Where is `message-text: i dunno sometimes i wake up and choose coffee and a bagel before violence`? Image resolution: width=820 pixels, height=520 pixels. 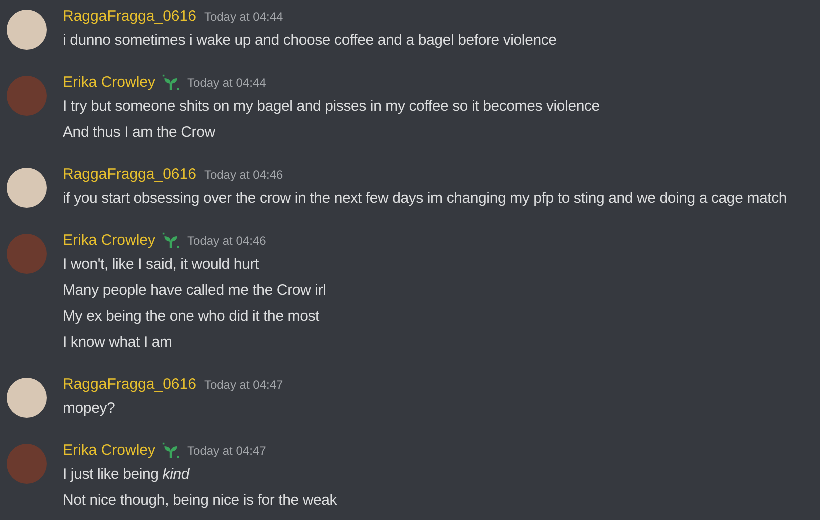
message-text: i dunno sometimes i wake up and choose coffee and a bagel before violence is located at coordinates (310, 41).